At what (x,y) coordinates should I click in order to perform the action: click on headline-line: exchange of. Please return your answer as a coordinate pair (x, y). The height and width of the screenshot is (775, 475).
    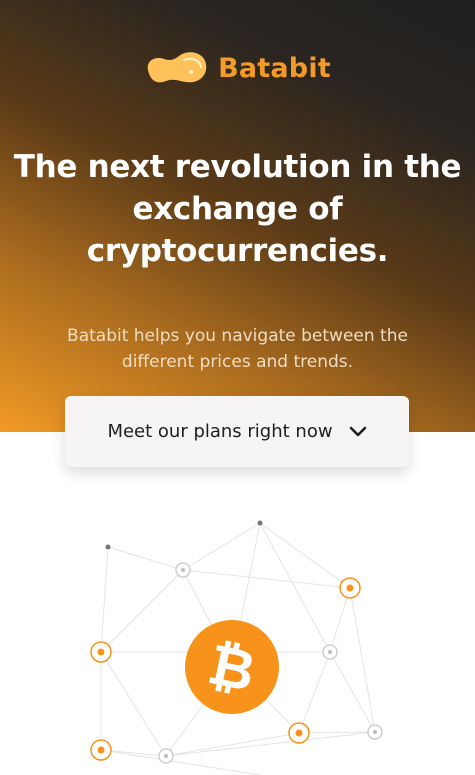
    Looking at the image, I should click on (237, 209).